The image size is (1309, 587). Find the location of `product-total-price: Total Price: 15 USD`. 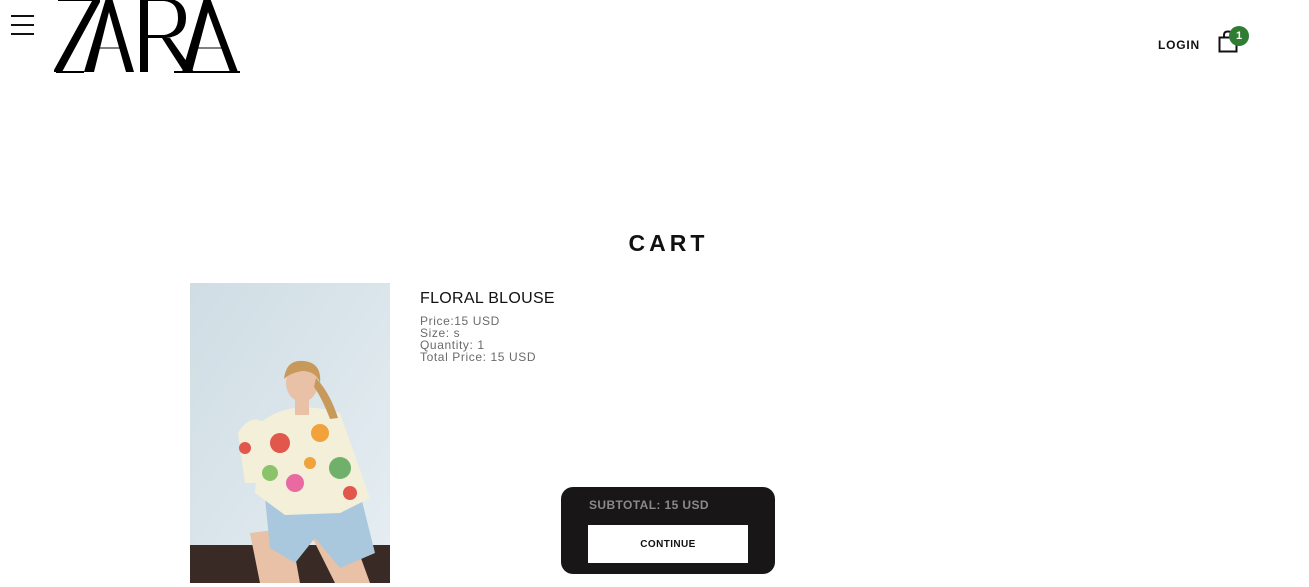

product-total-price: Total Price: 15 USD is located at coordinates (478, 357).